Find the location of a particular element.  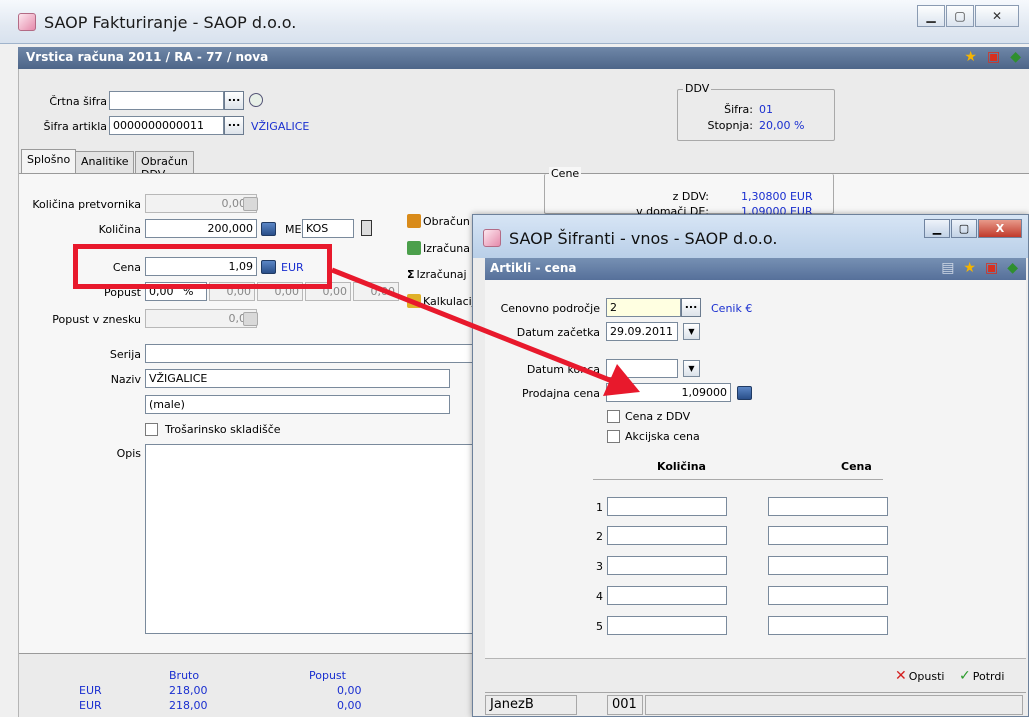

maximize-icon: ▢ is located at coordinates (960, 16).